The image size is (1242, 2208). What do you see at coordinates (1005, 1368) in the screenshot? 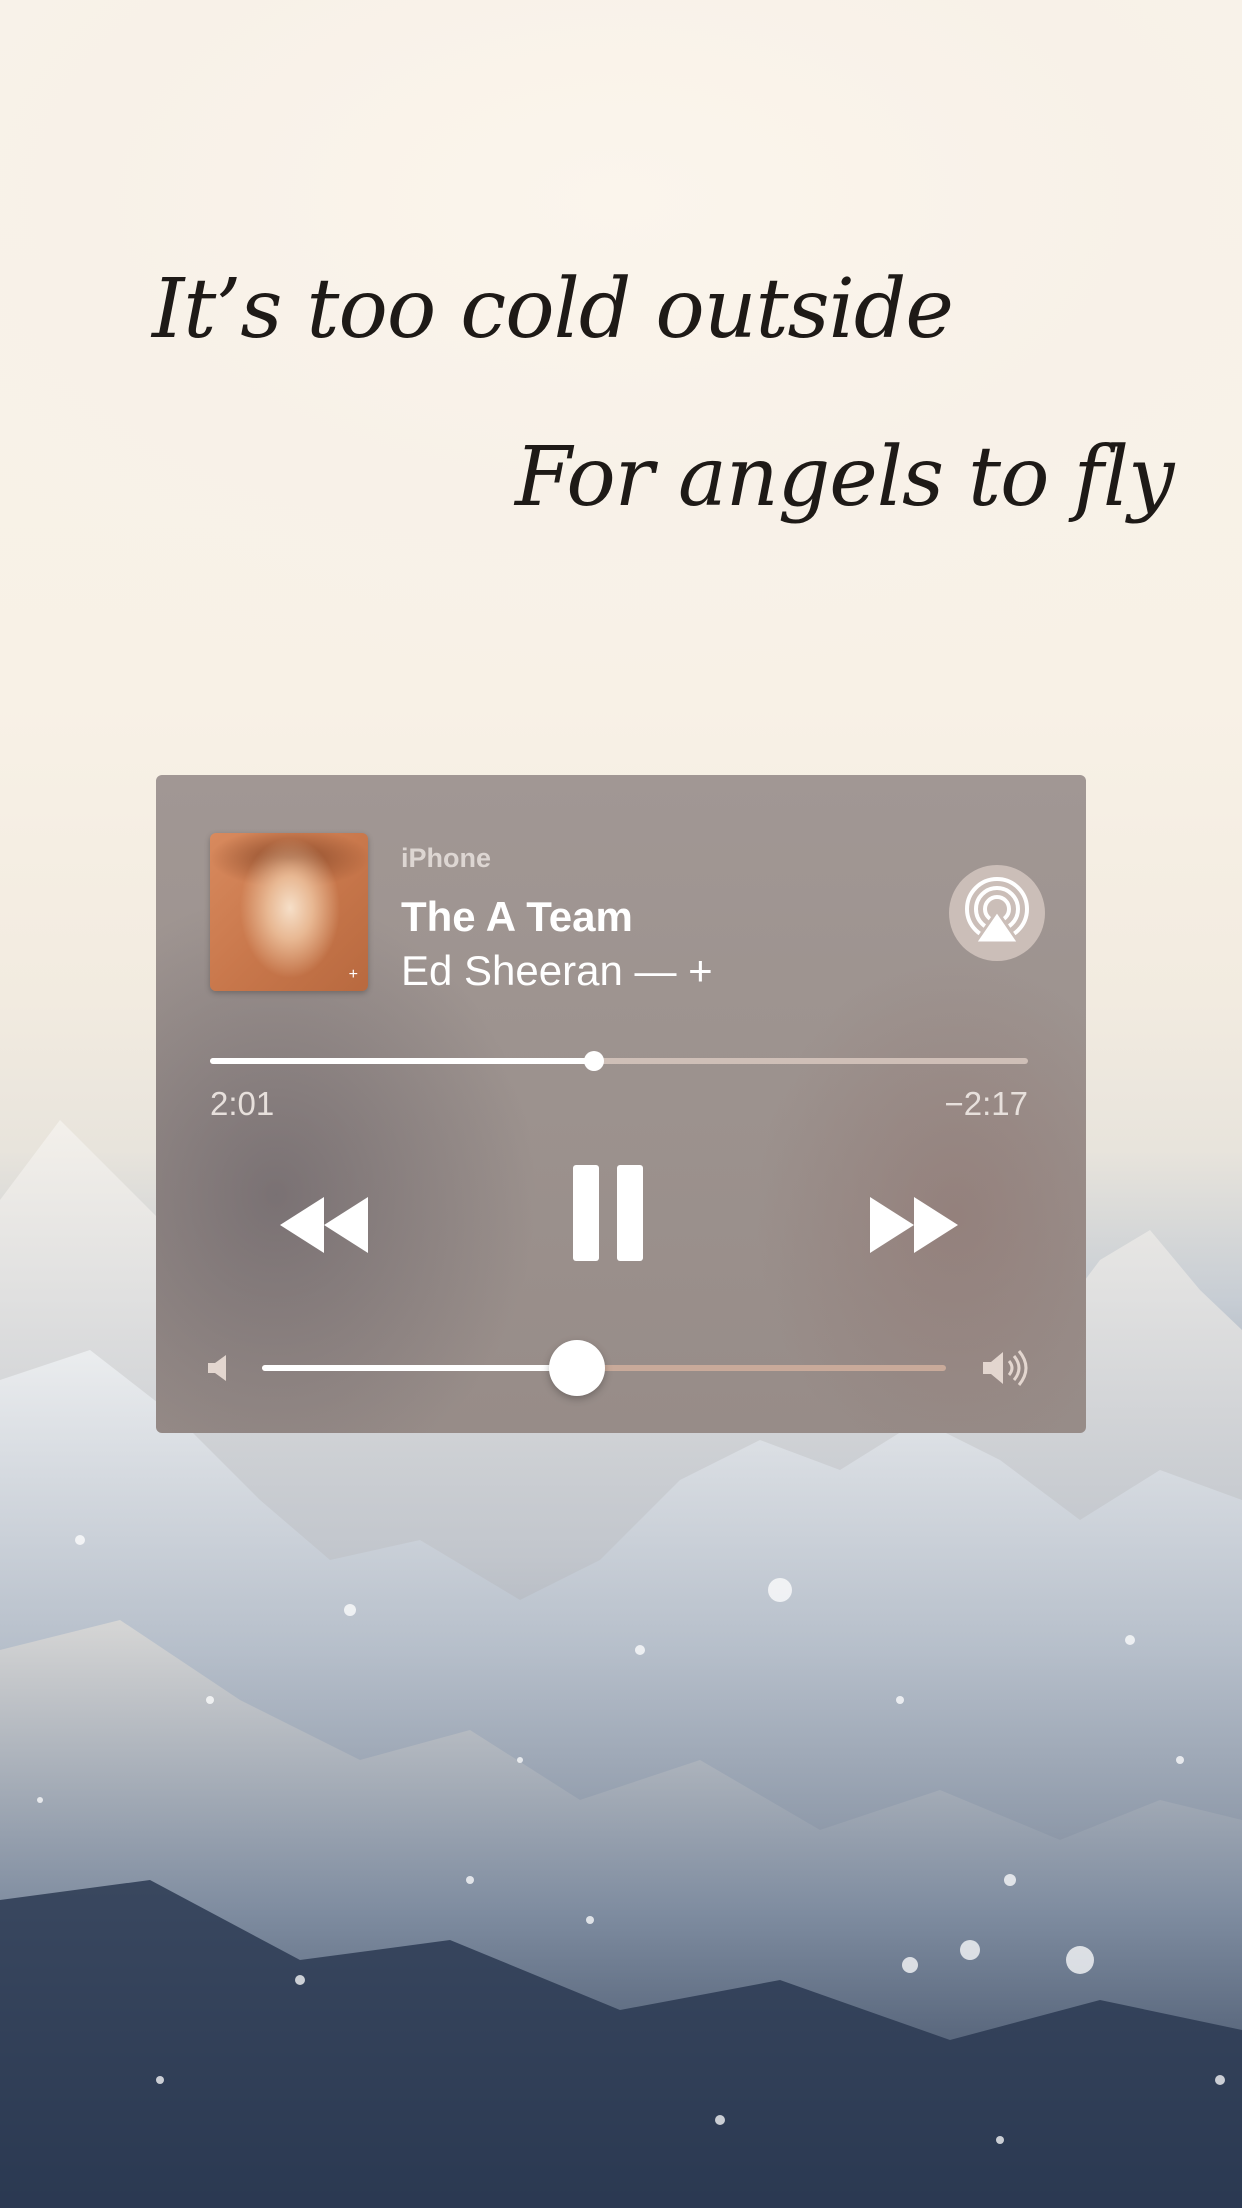
I see `volume-high-icon` at bounding box center [1005, 1368].